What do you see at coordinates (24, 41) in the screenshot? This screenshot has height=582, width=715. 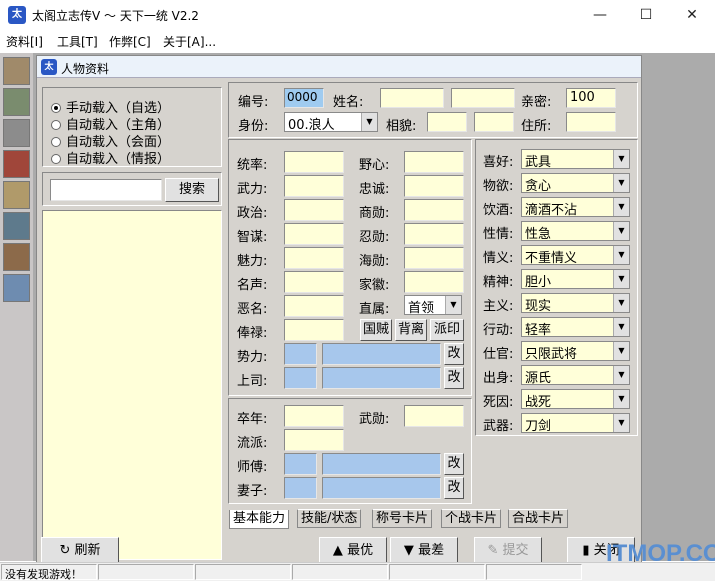 I see `menu-data: 资料[I]` at bounding box center [24, 41].